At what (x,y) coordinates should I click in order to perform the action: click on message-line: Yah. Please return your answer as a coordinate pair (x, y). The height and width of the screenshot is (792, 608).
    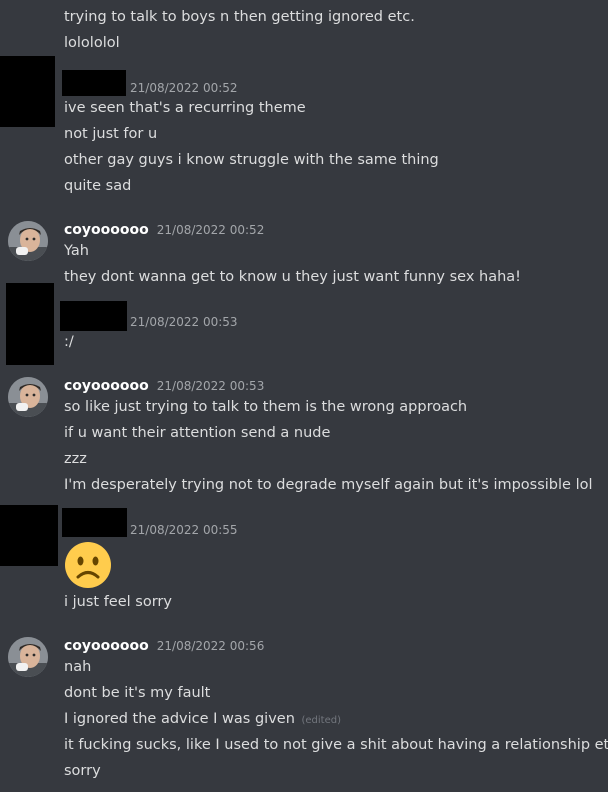
    Looking at the image, I should click on (76, 251).